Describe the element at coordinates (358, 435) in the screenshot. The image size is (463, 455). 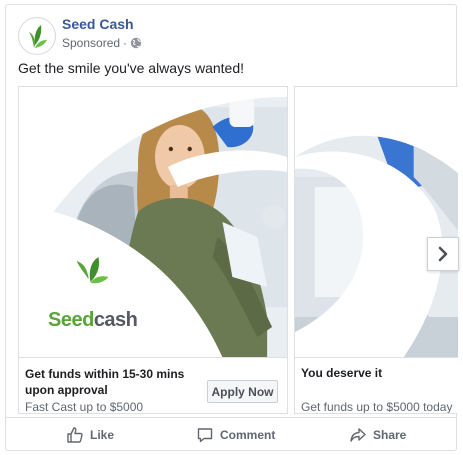
I see `share-icon` at that location.